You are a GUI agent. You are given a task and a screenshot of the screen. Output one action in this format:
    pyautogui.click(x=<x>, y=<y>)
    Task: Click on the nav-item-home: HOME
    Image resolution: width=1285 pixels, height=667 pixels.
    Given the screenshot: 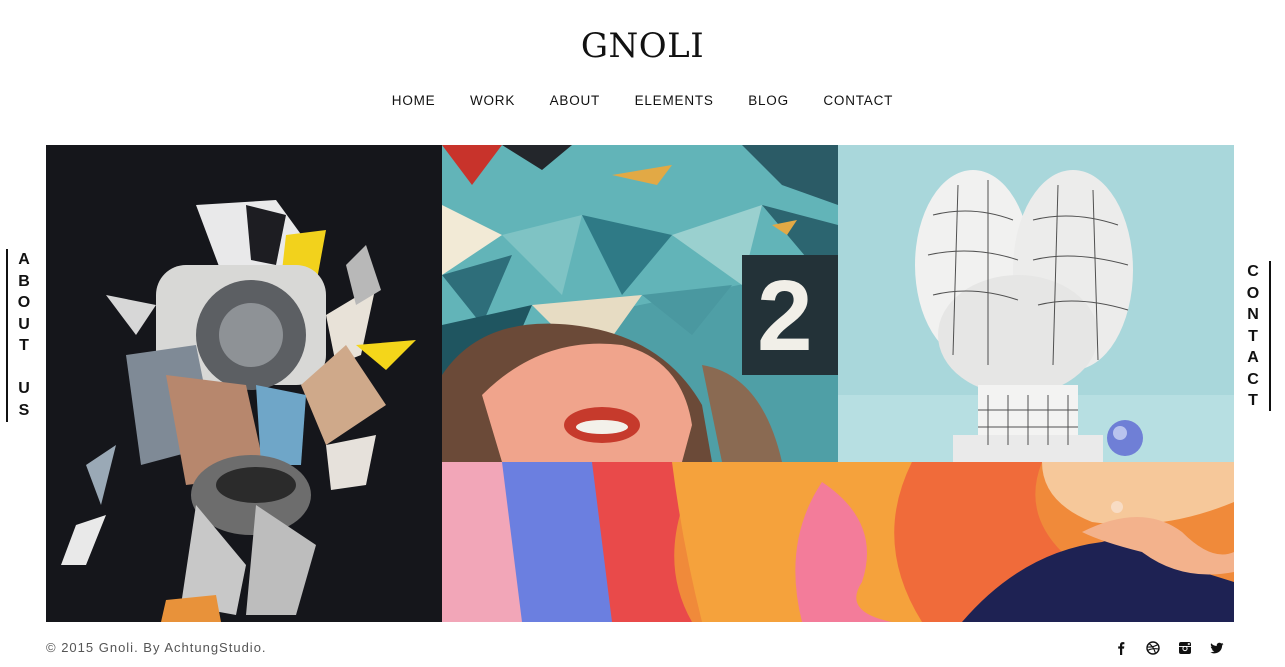 What is the action you would take?
    pyautogui.click(x=414, y=100)
    